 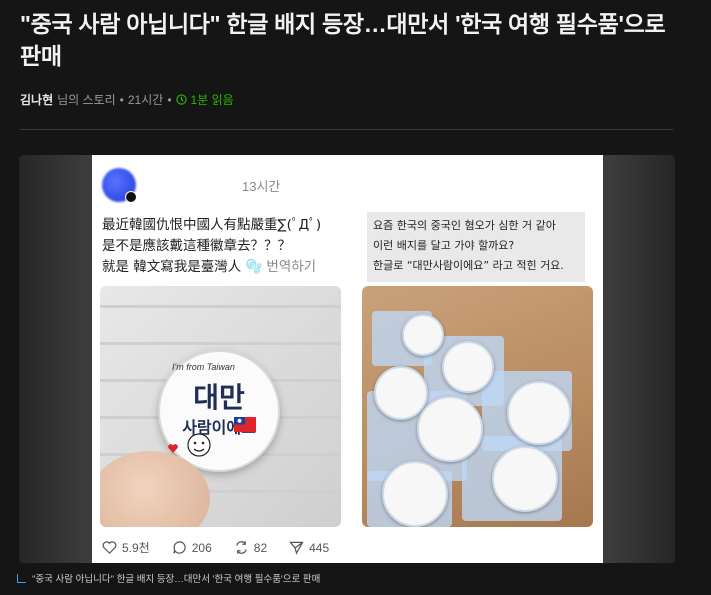 What do you see at coordinates (212, 100) in the screenshot?
I see `read-time: 1분 읽음` at bounding box center [212, 100].